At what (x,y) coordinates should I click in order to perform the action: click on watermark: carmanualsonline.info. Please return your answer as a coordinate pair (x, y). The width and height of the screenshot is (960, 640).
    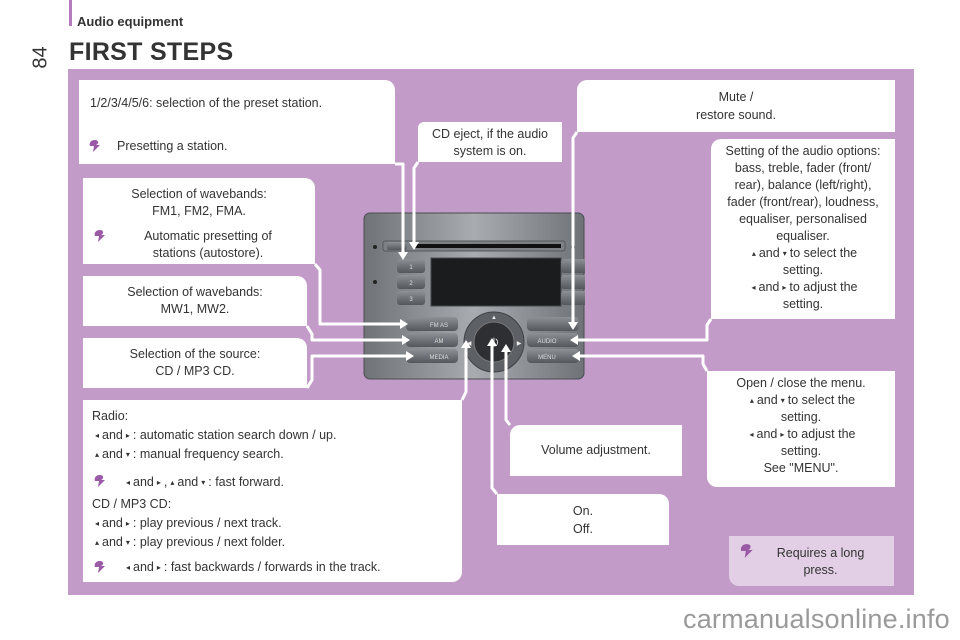
    Looking at the image, I should click on (816, 619).